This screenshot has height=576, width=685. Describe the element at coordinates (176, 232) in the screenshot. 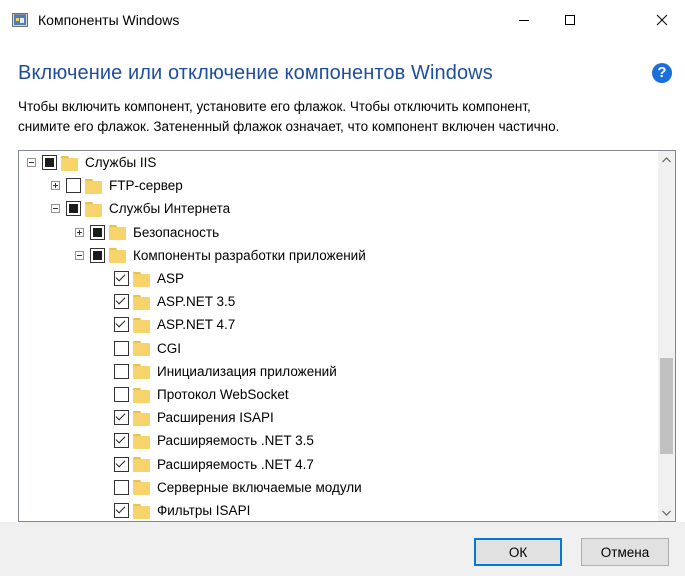

I see `tree-item-label: Безопасность` at that location.